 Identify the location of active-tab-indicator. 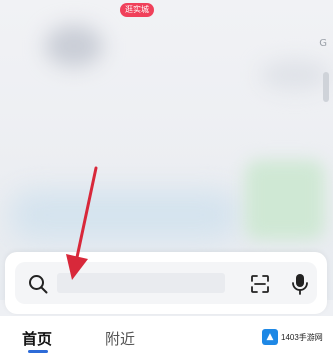
(38, 351).